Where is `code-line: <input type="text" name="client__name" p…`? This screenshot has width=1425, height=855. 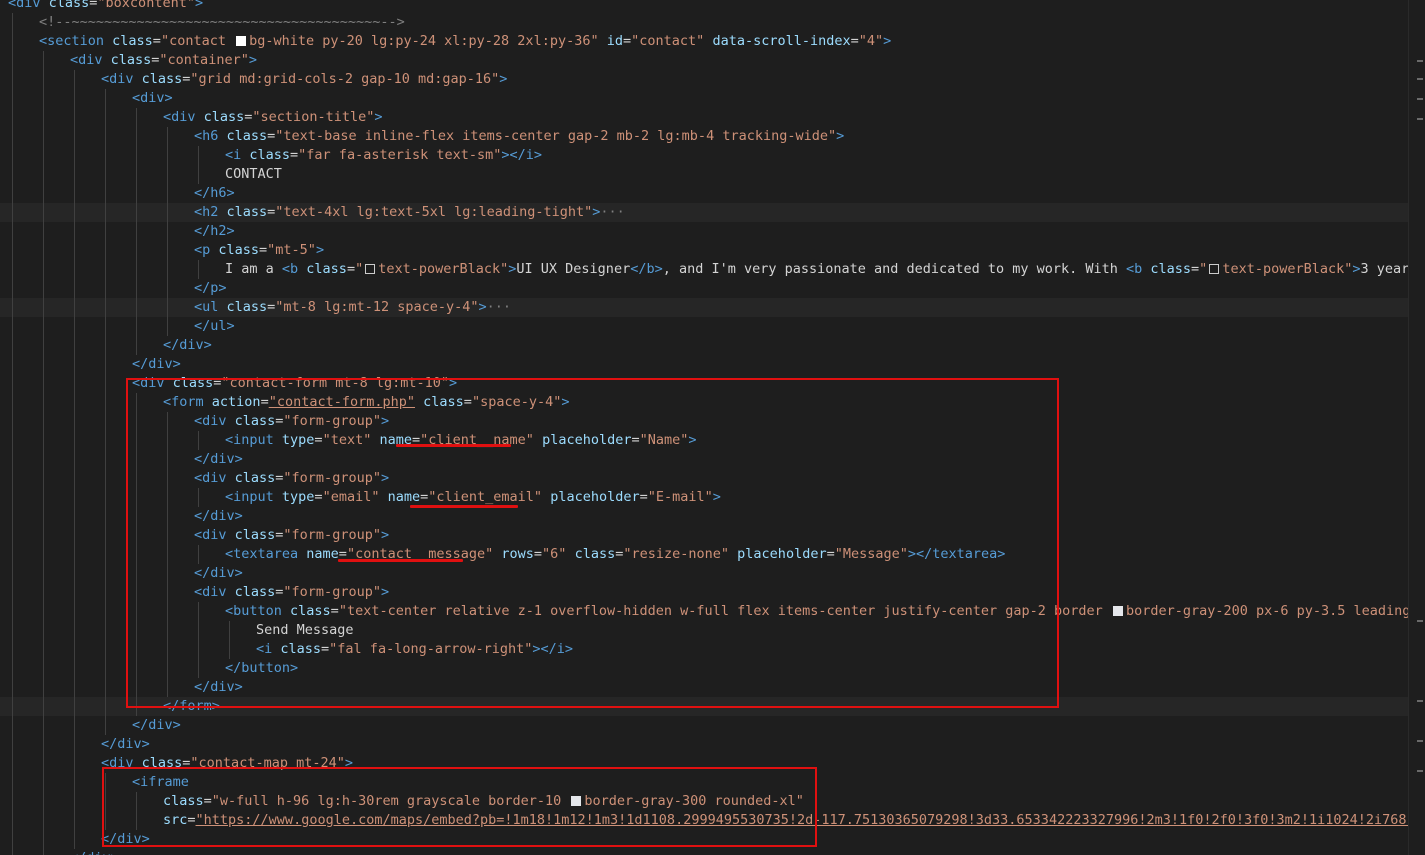
code-line: <input type="text" name="client__name" p… is located at coordinates (704, 440).